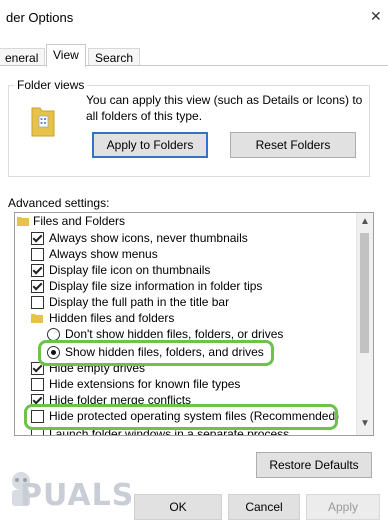 This screenshot has width=388, height=520. What do you see at coordinates (364, 293) in the screenshot?
I see `scroll-thumb` at bounding box center [364, 293].